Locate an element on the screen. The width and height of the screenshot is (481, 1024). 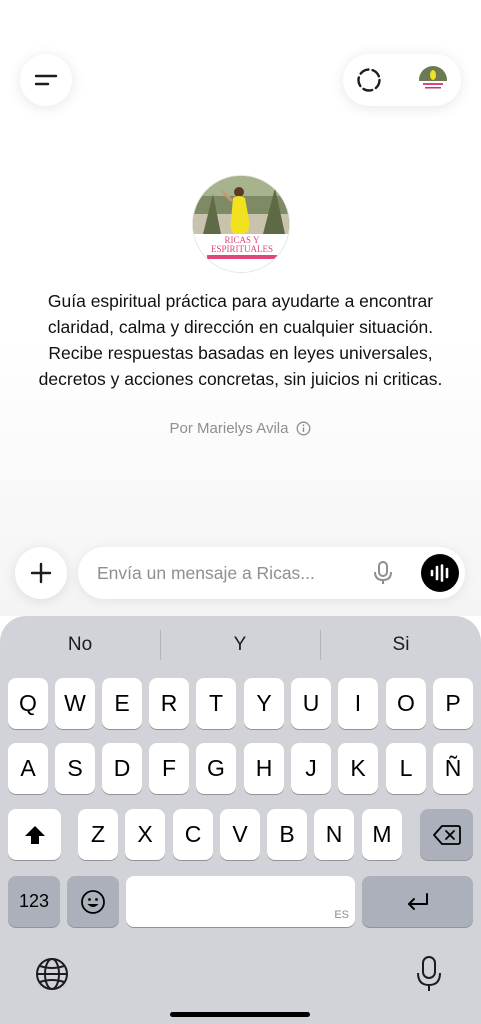
dictation-microphone-icon is located at coordinates (429, 974).